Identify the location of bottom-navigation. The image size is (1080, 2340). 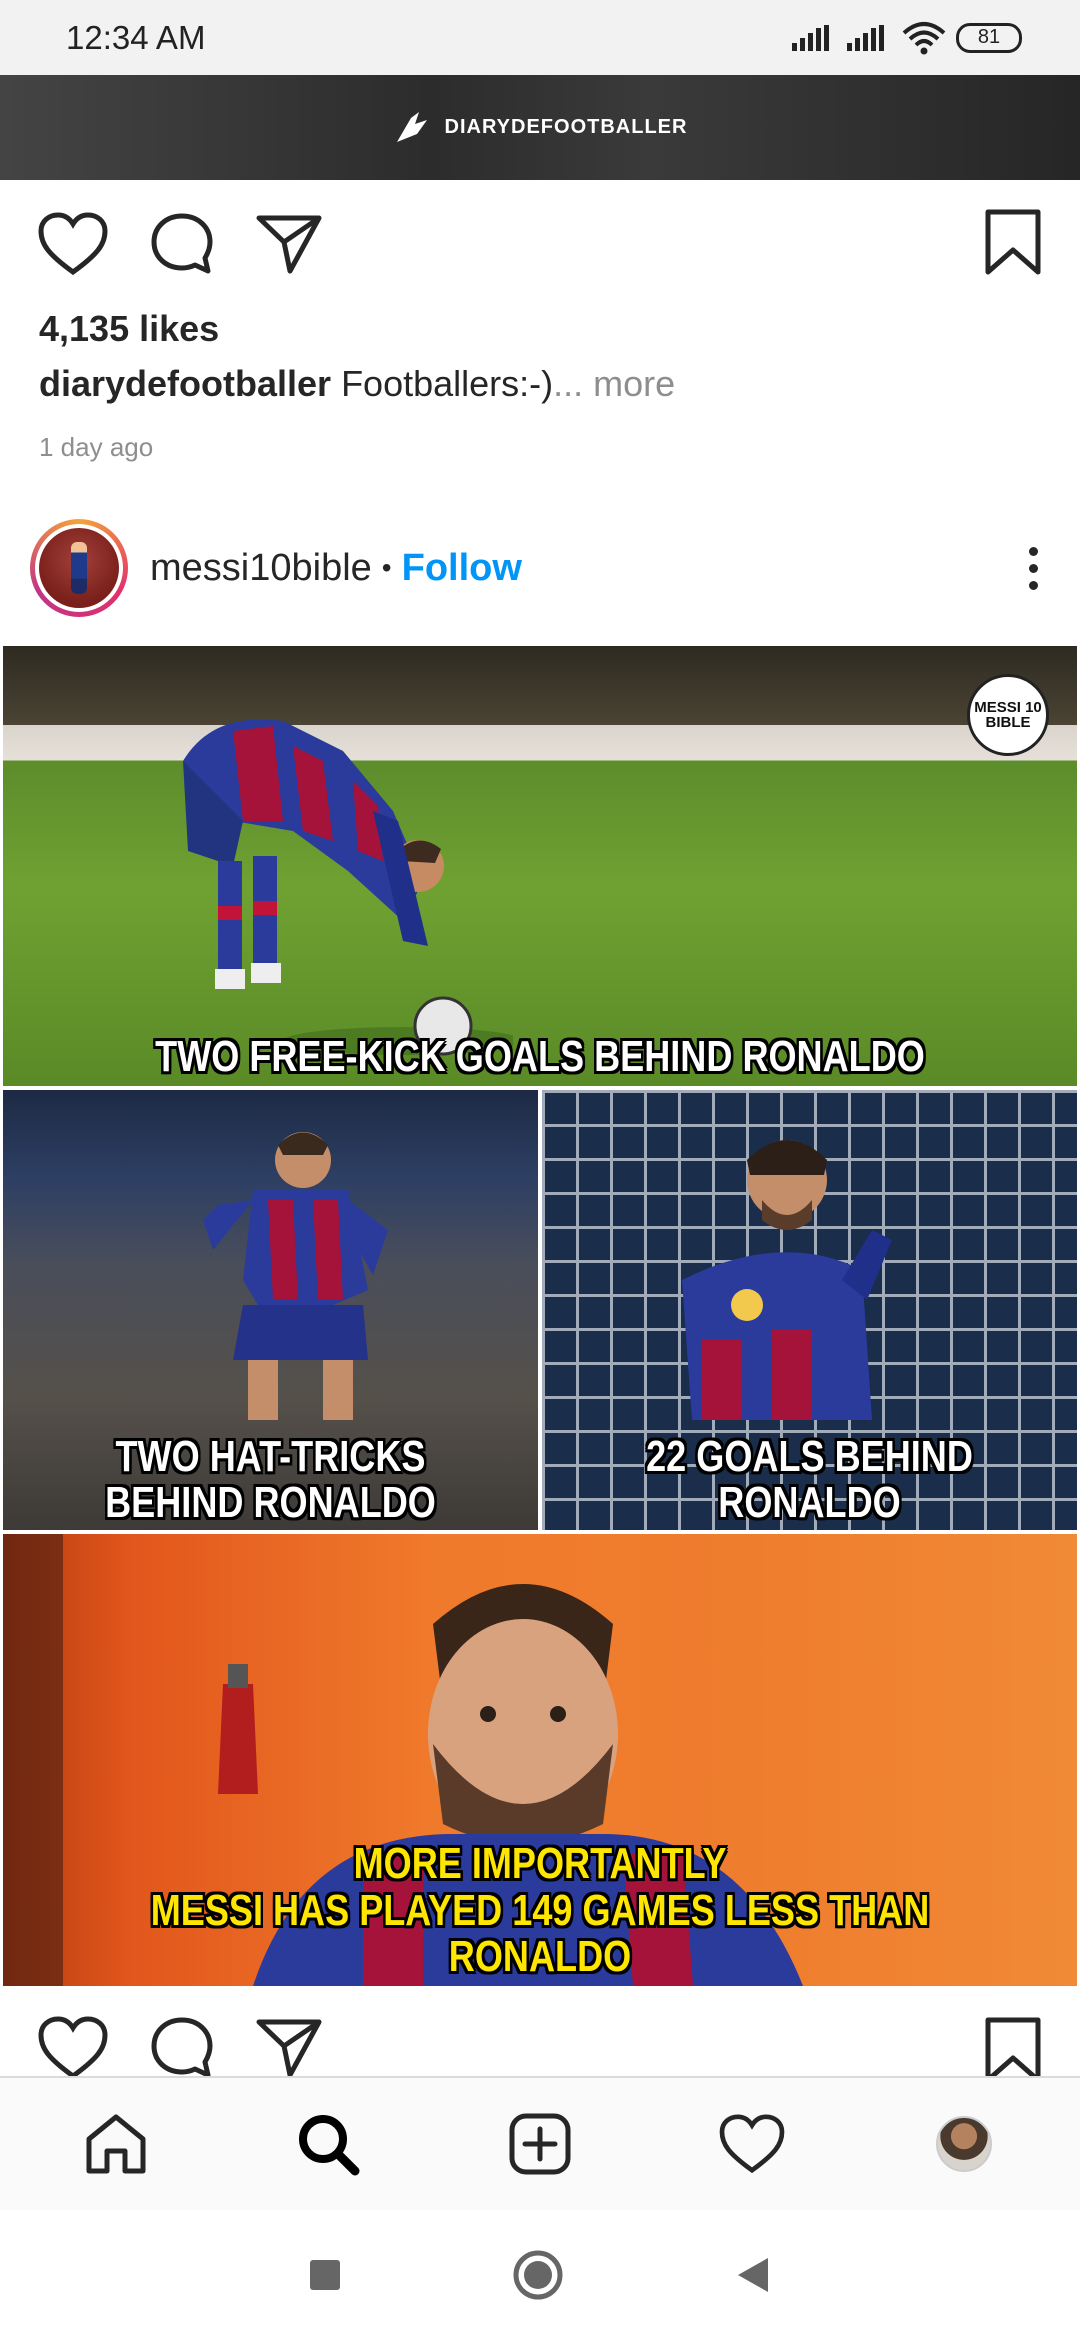
(540, 2143).